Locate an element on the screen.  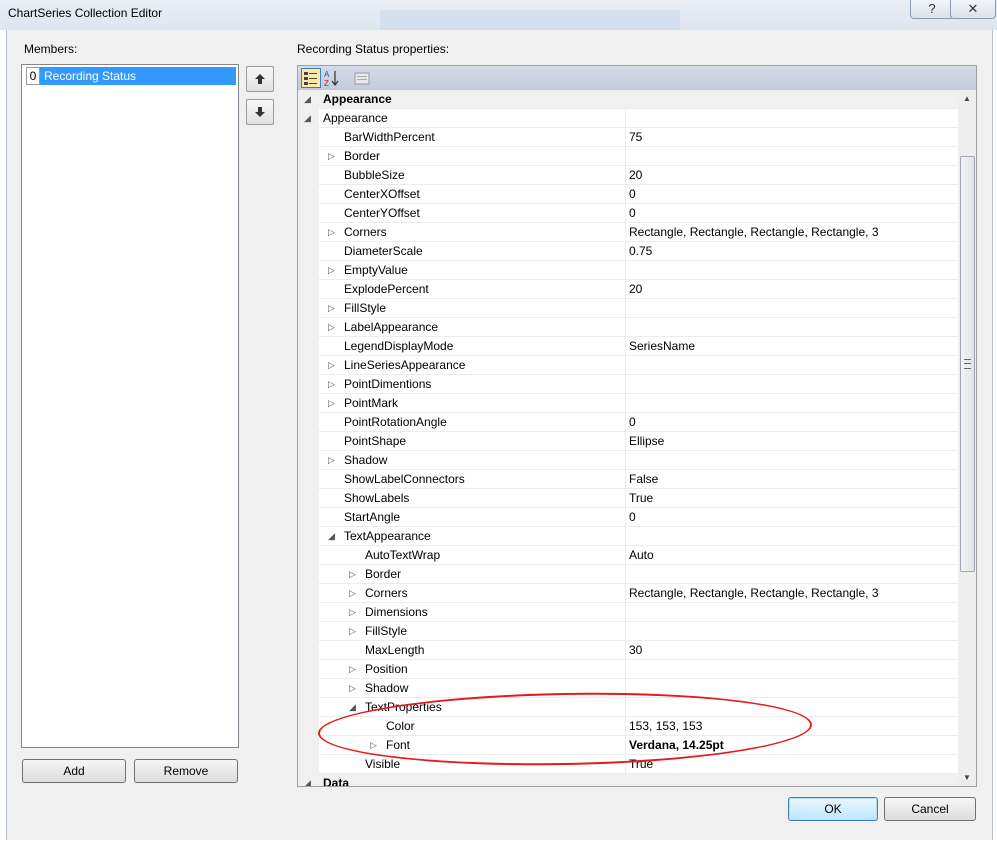
property-value: 30 is located at coordinates (635, 650).